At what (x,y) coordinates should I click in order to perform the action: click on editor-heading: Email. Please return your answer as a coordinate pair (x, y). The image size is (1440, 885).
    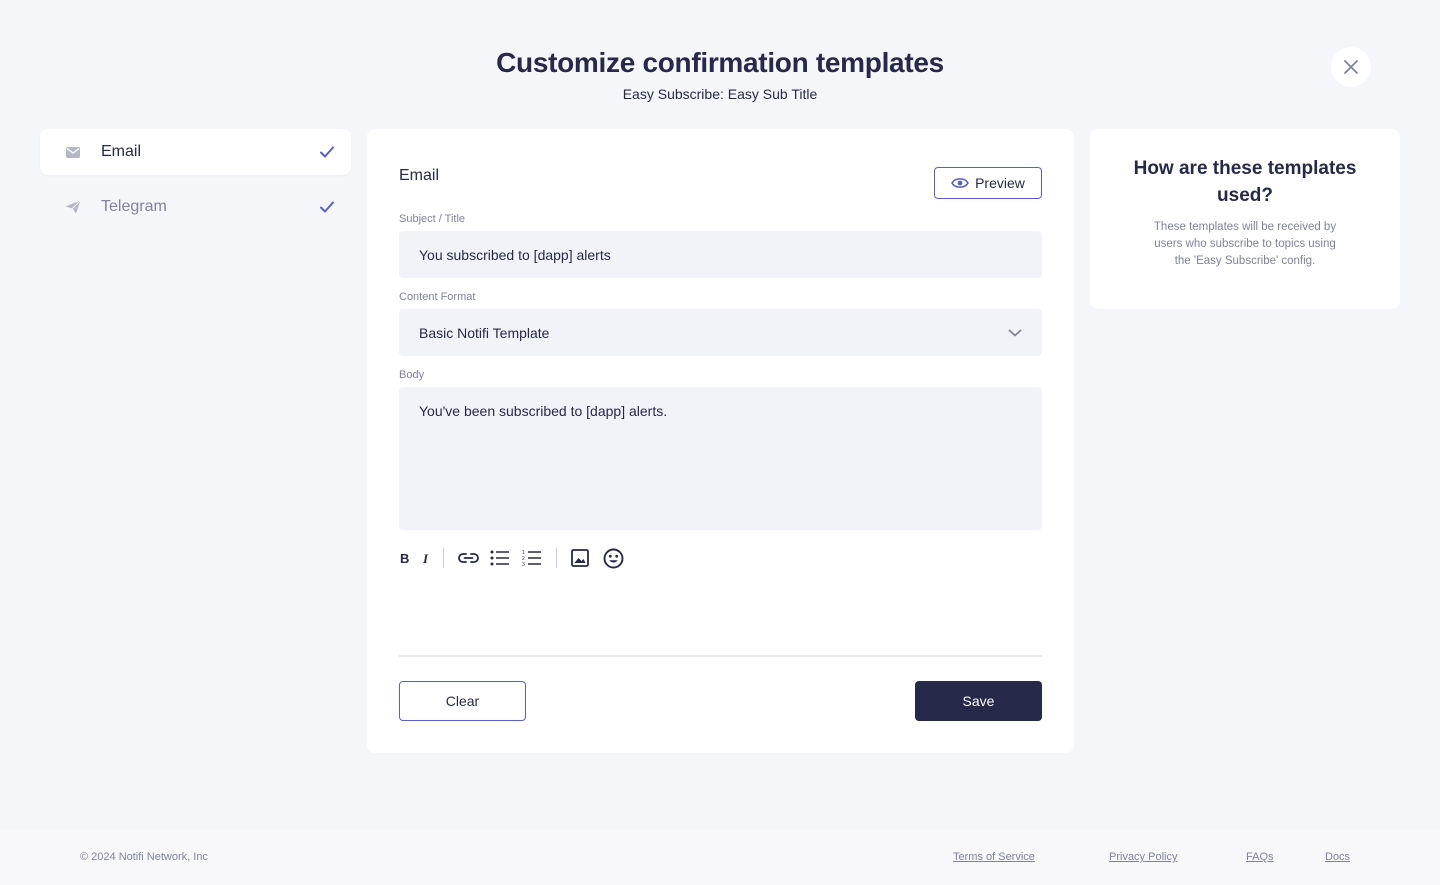
    Looking at the image, I should click on (419, 175).